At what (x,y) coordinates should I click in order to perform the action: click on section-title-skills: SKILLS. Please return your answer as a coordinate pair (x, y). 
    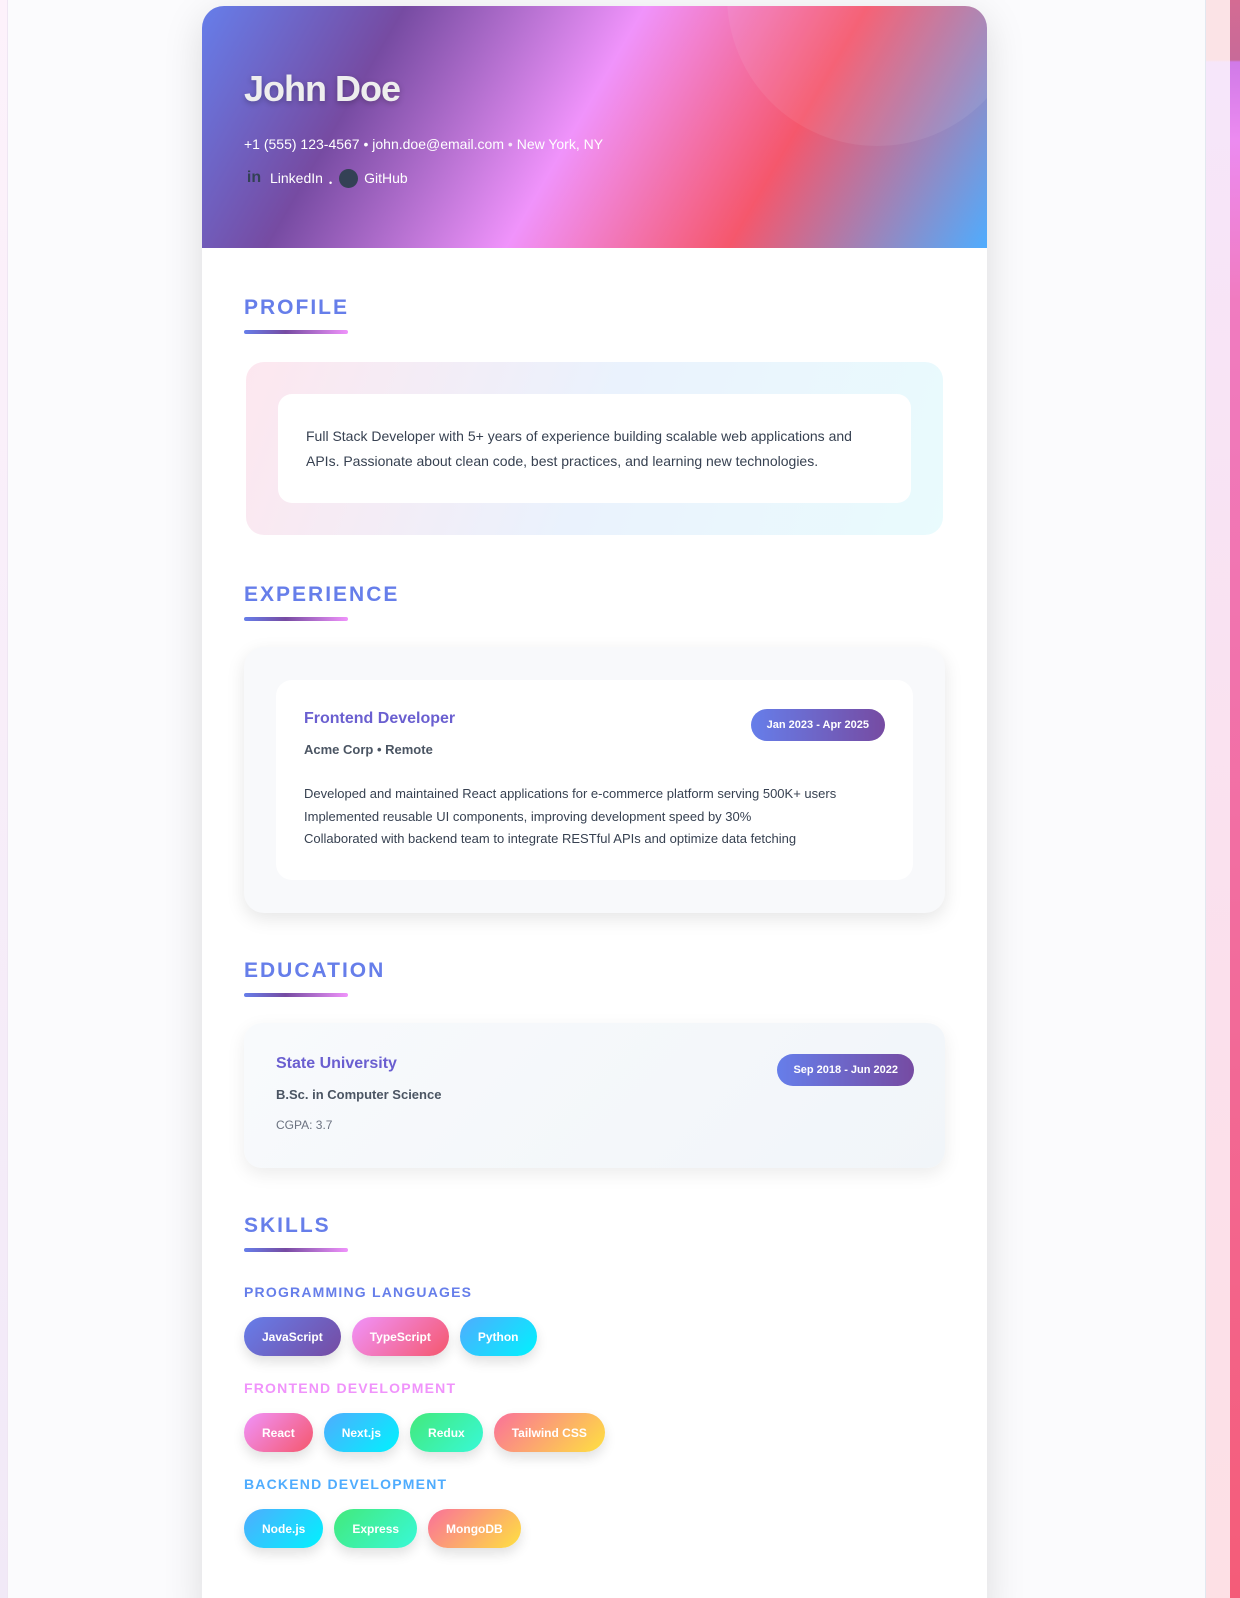
    Looking at the image, I should click on (287, 1225).